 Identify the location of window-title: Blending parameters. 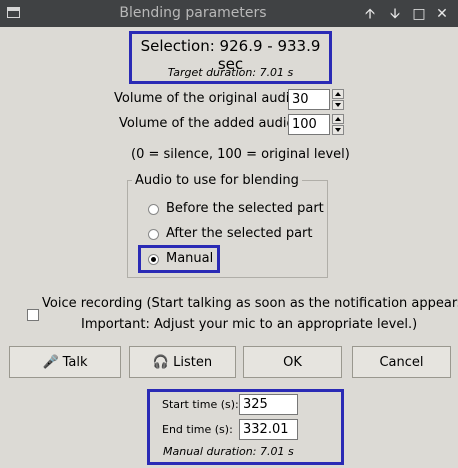
(193, 13).